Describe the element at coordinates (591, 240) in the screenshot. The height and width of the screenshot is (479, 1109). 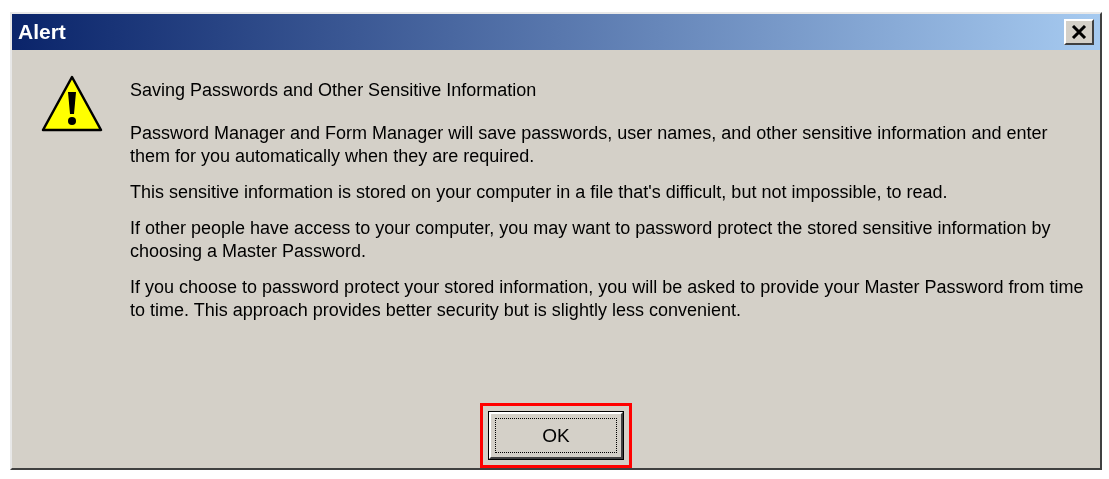
I see `message-paragraph: If other people have access to your computer, you may want to password protect the stored sensitive information by choosing a Master Password.` at that location.